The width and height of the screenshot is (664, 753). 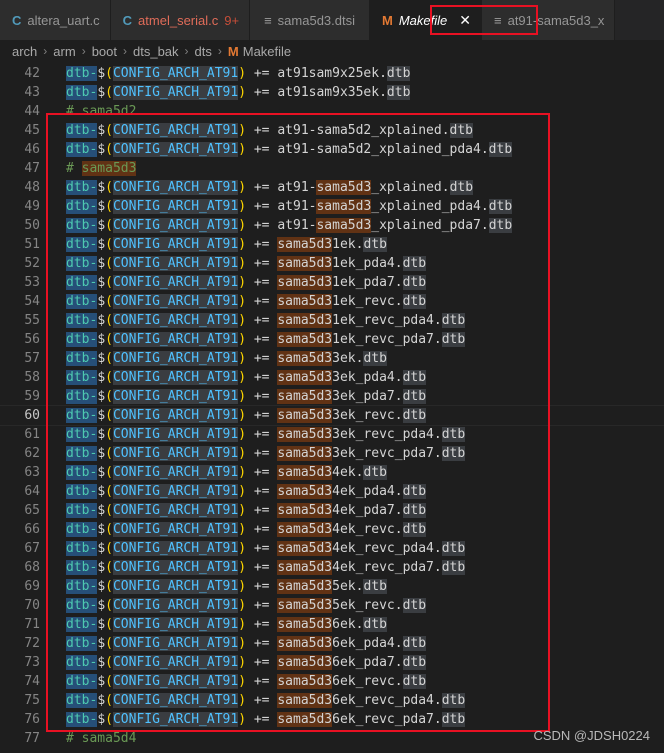 What do you see at coordinates (186, 51) in the screenshot?
I see `chevron-right-icon: ›` at bounding box center [186, 51].